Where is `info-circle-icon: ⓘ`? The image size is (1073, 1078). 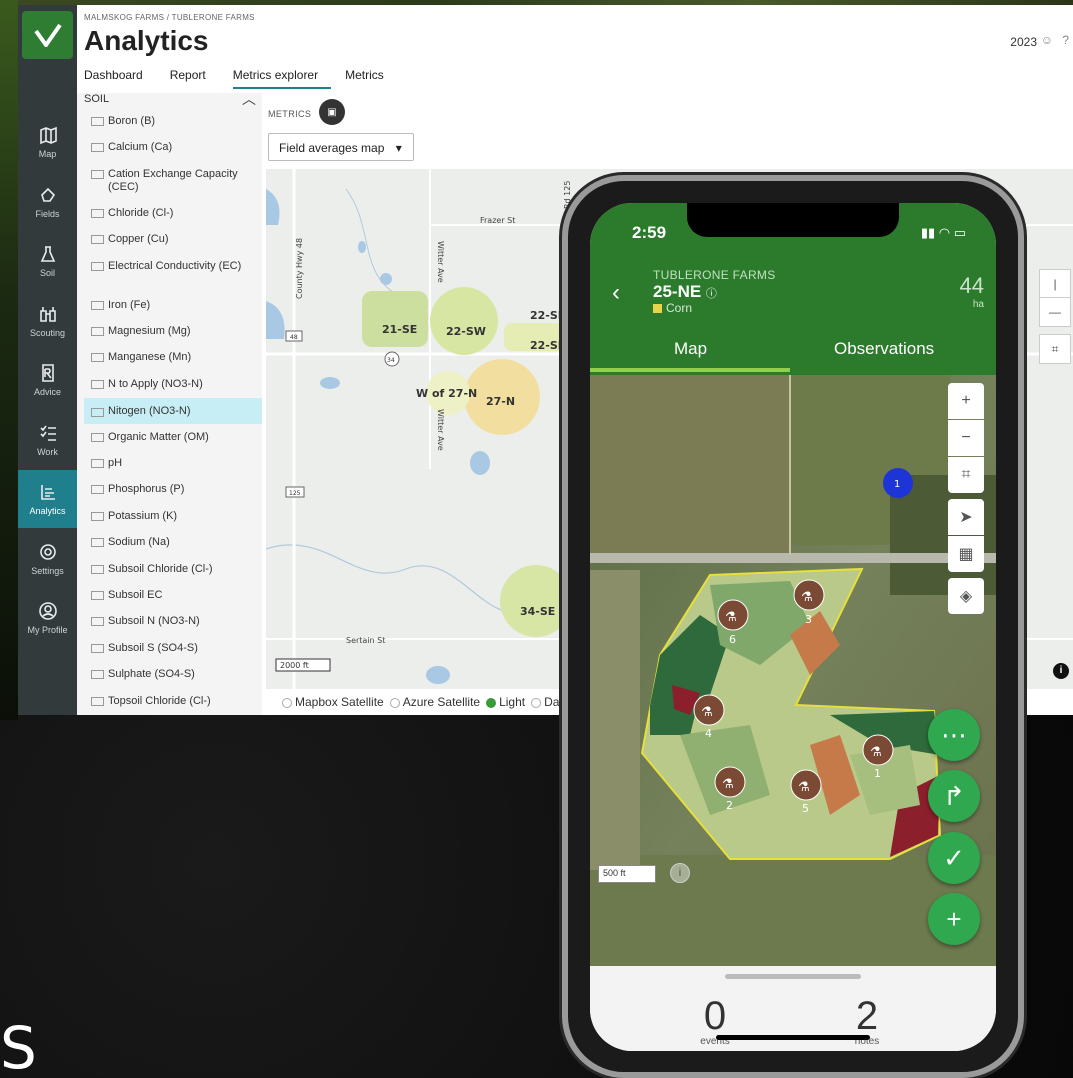 info-circle-icon: ⓘ is located at coordinates (711, 294).